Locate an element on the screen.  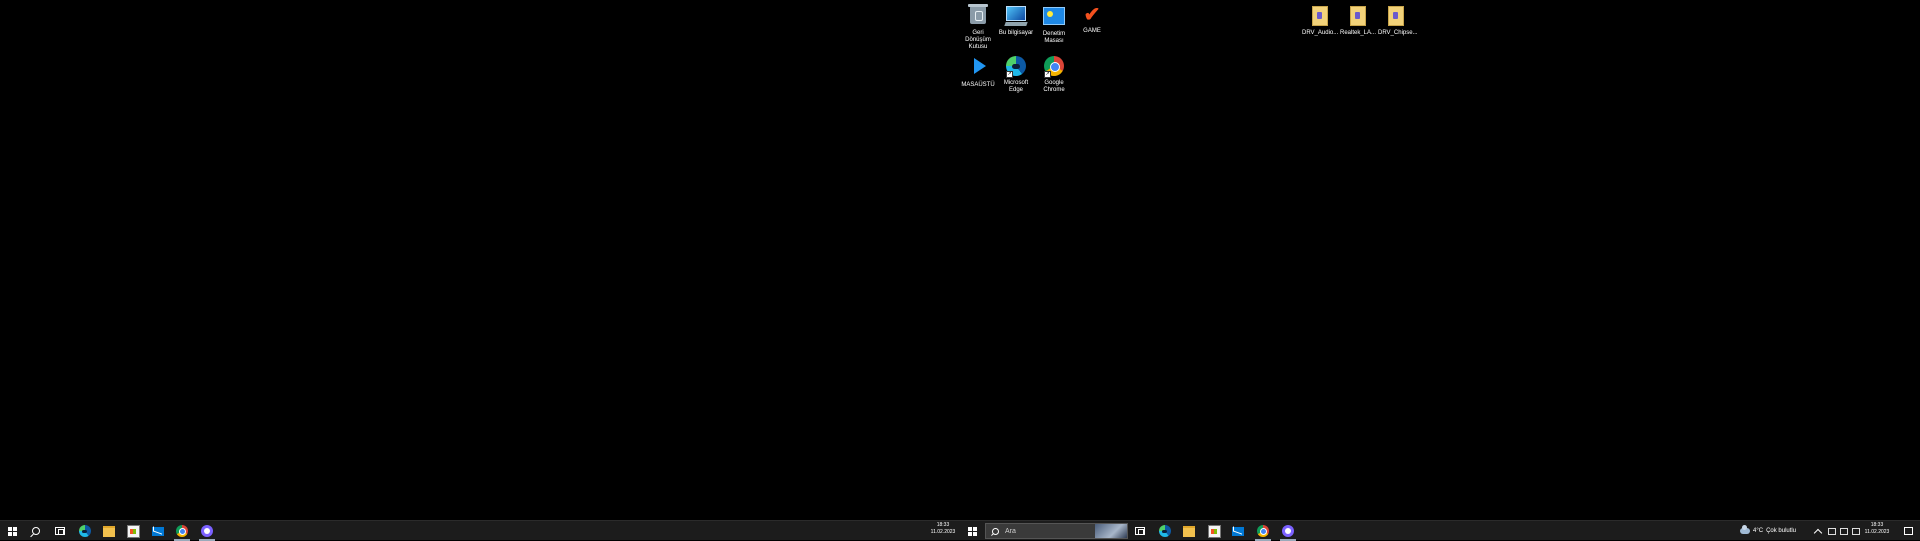
taskbar-search-box: Ara is located at coordinates (1056, 531).